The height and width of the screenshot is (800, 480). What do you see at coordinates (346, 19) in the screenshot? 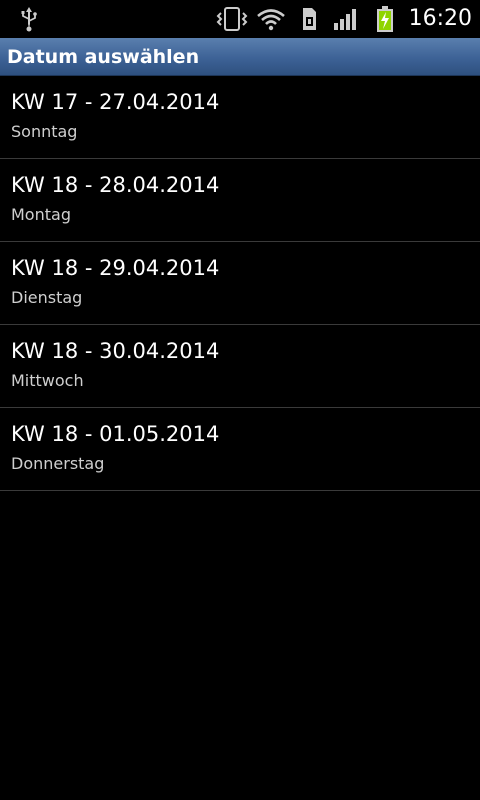
I see `signal-icon` at bounding box center [346, 19].